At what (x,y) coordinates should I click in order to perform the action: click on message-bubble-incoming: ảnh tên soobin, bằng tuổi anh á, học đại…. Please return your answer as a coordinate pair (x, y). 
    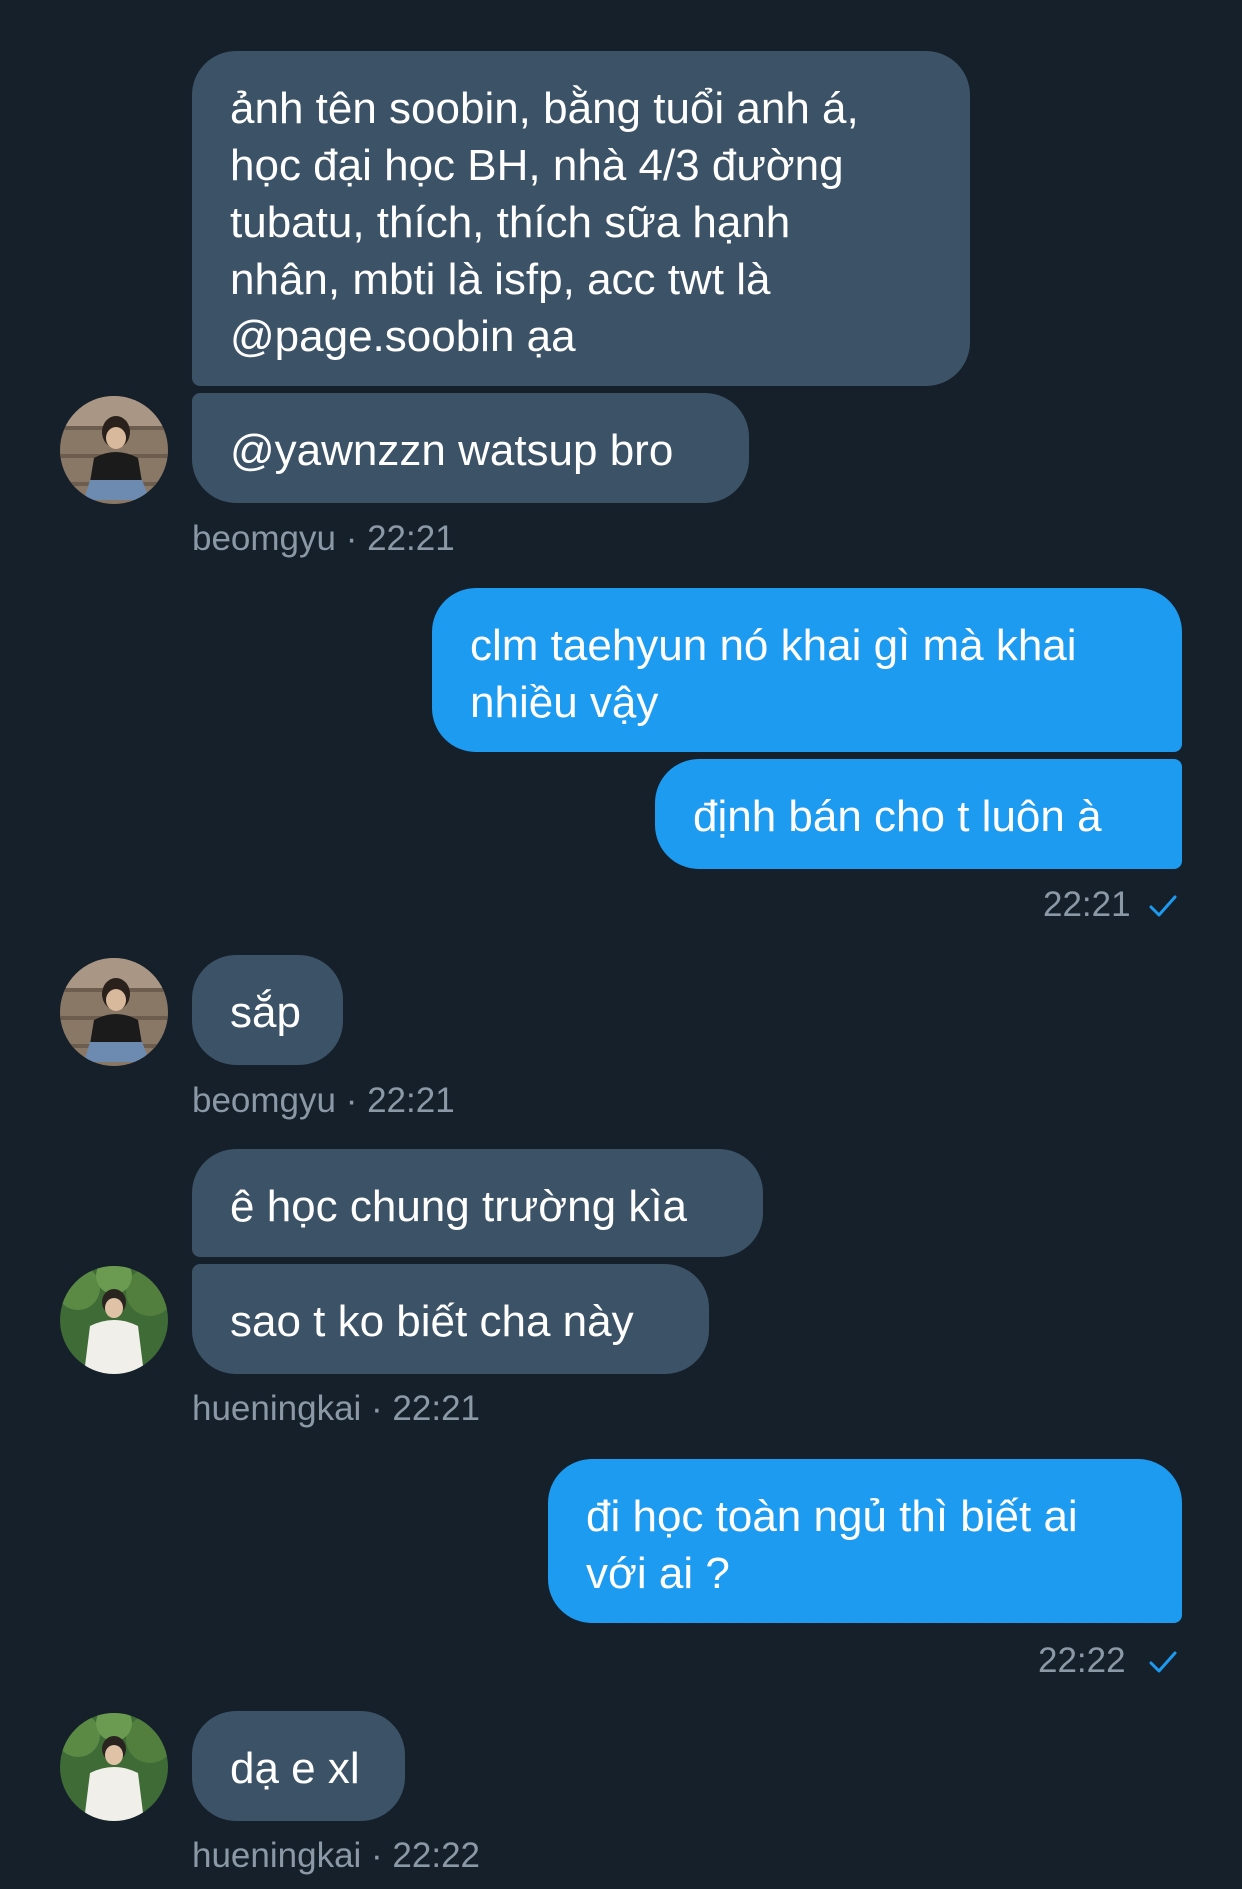
    Looking at the image, I should click on (581, 218).